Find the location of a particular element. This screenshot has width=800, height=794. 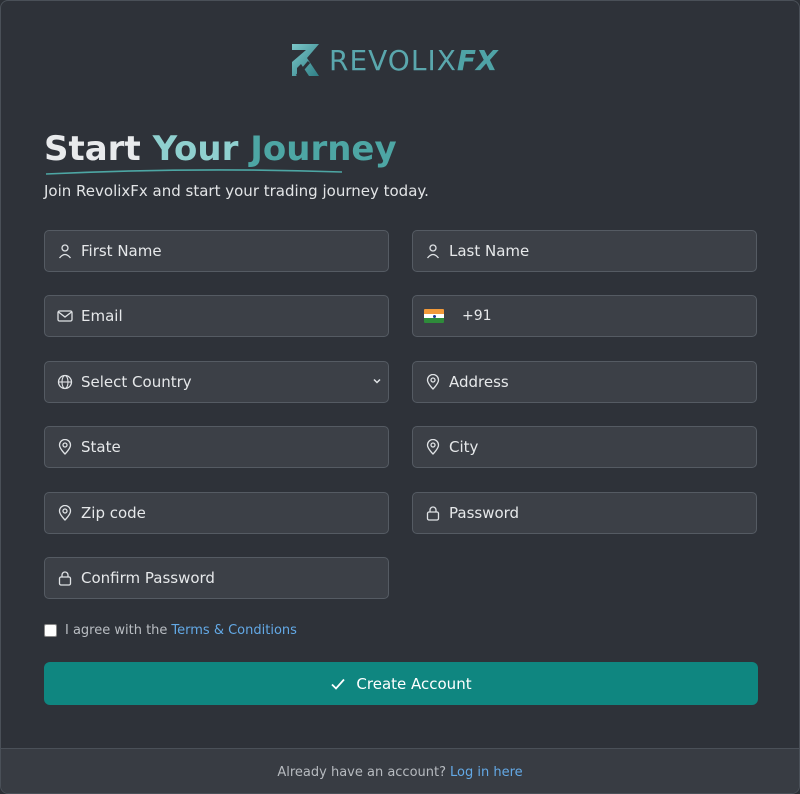

email-field is located at coordinates (216, 316).